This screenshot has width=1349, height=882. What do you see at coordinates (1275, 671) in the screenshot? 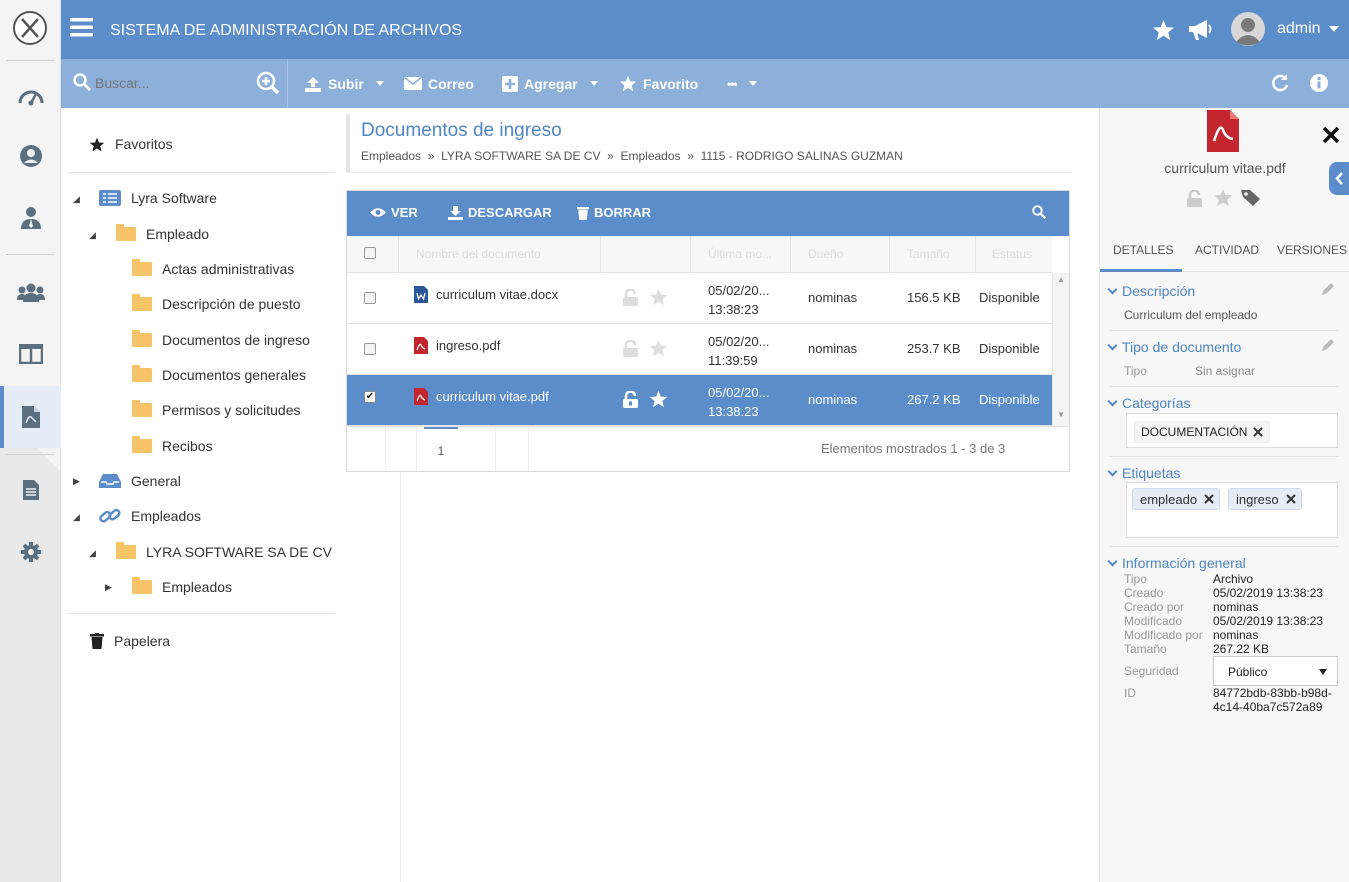
I see `security-select: Público` at bounding box center [1275, 671].